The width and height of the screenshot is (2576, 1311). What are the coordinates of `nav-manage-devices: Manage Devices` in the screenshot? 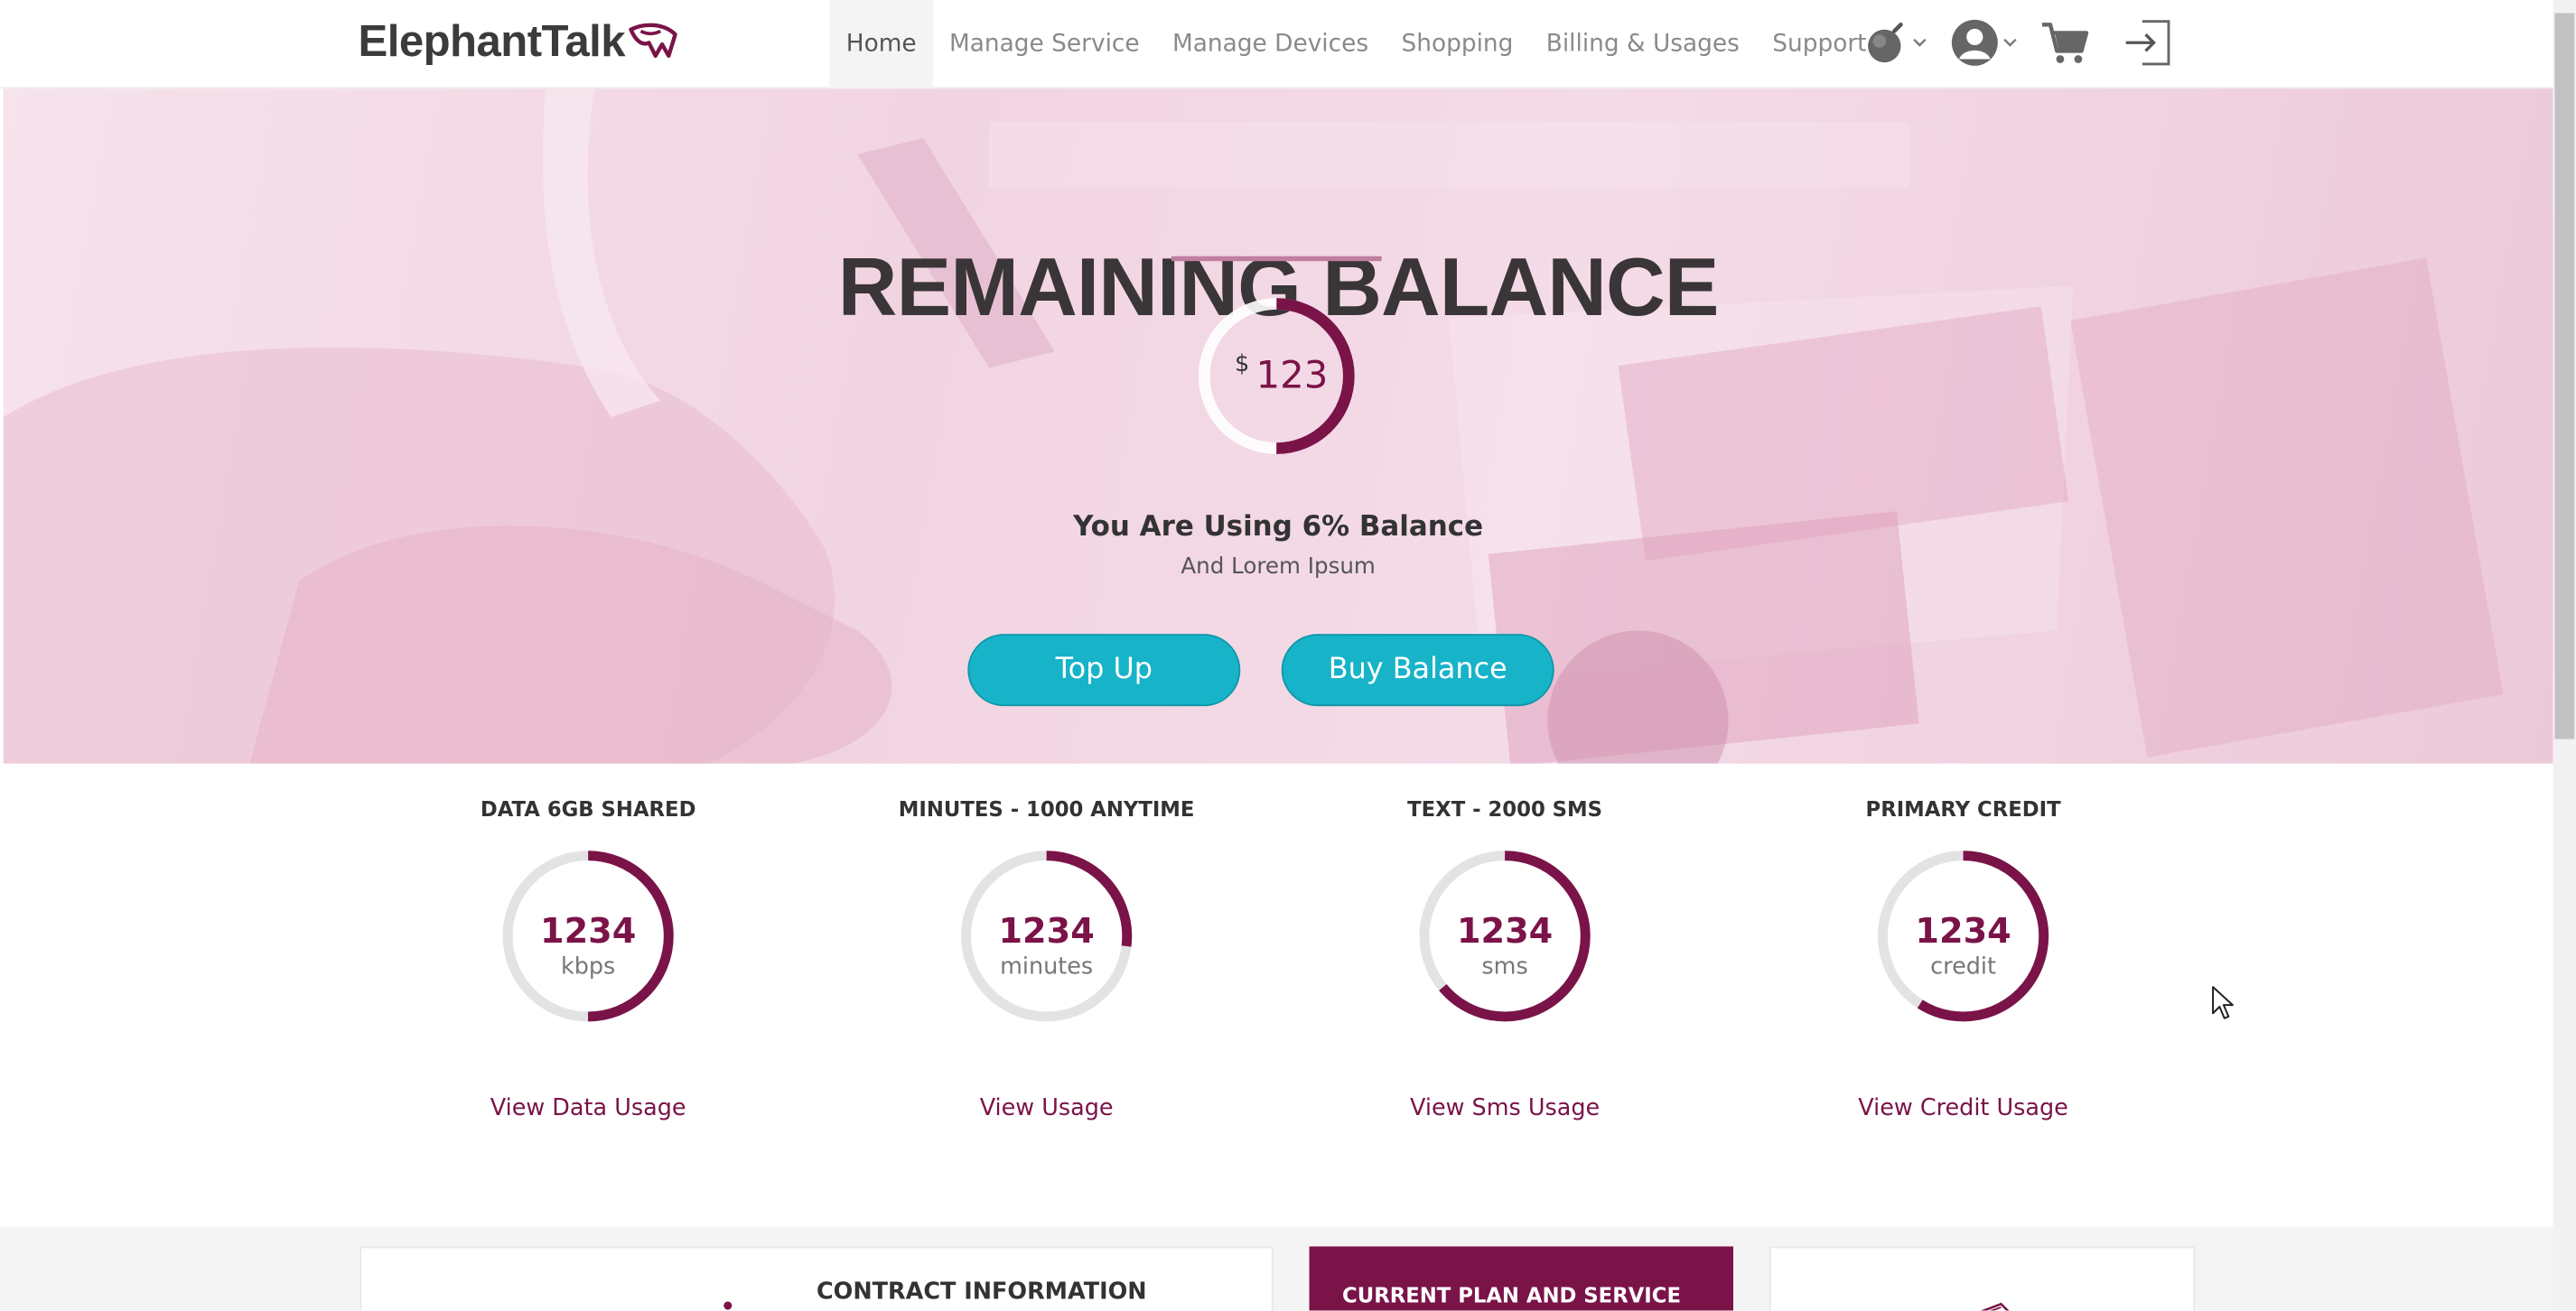 It's located at (1270, 44).